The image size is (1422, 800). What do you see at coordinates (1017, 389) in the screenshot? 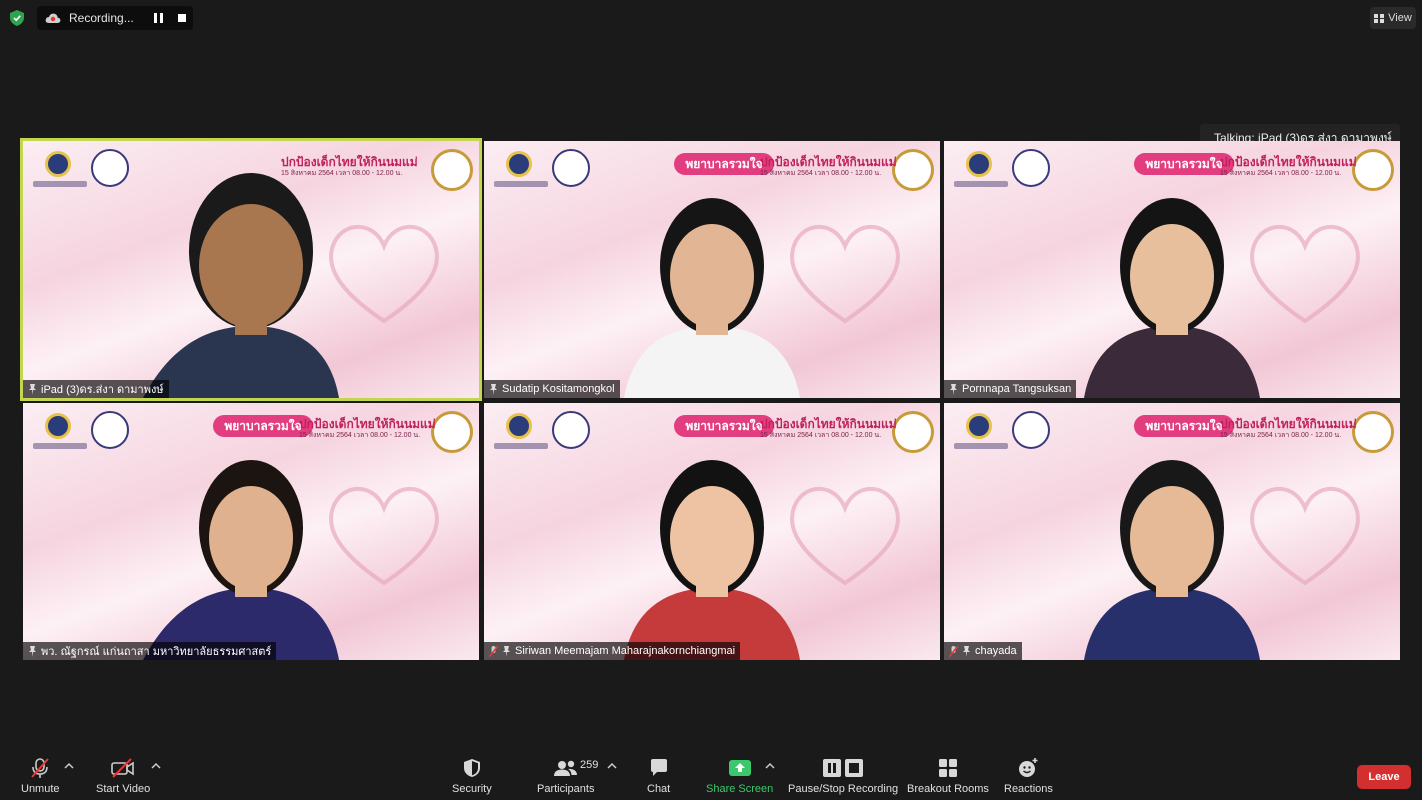
I see `participant-name: Pornnapa Tangsuksan` at bounding box center [1017, 389].